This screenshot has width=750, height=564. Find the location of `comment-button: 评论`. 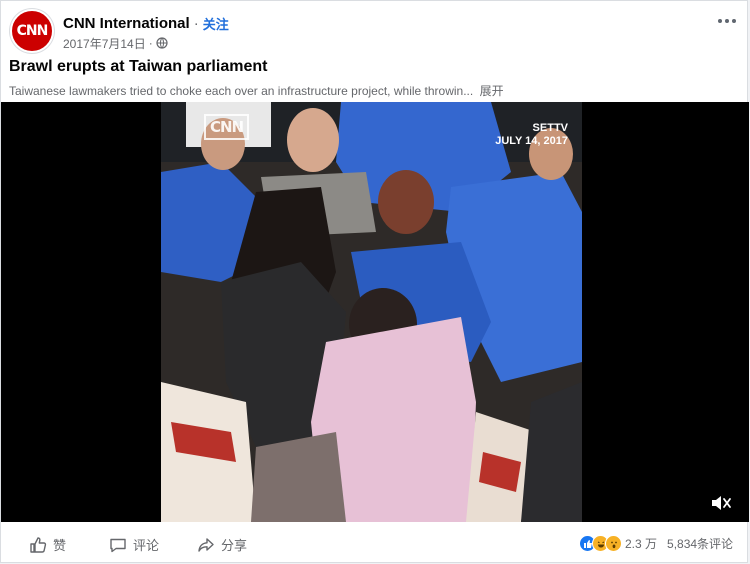

comment-button: 评论 is located at coordinates (134, 544).